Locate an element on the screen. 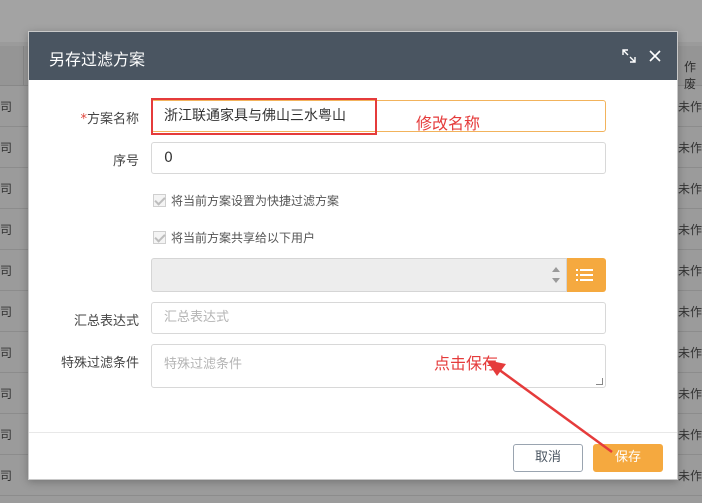  user-list-button is located at coordinates (586, 275).